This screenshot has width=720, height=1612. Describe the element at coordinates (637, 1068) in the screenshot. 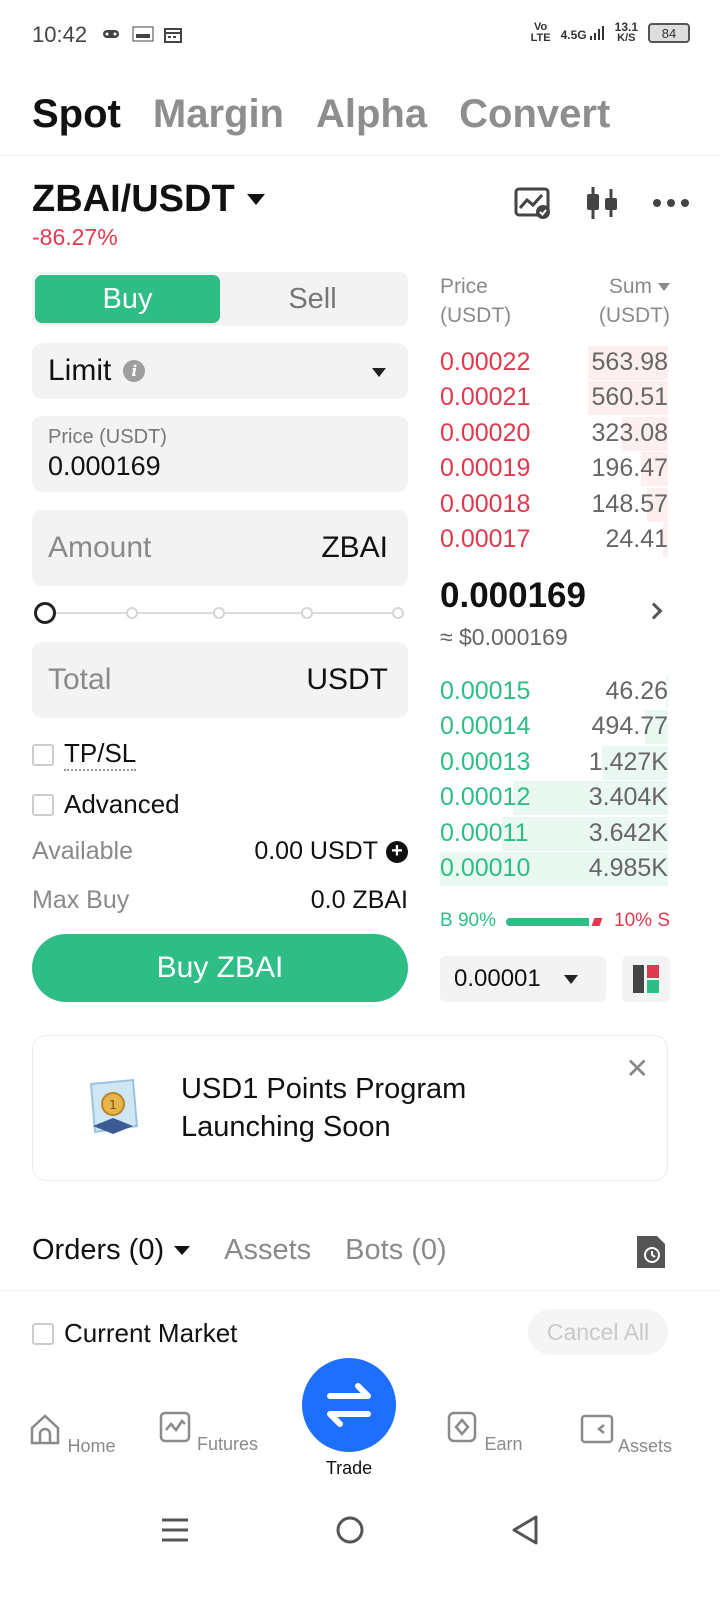

I see `close-icon: ✕` at that location.